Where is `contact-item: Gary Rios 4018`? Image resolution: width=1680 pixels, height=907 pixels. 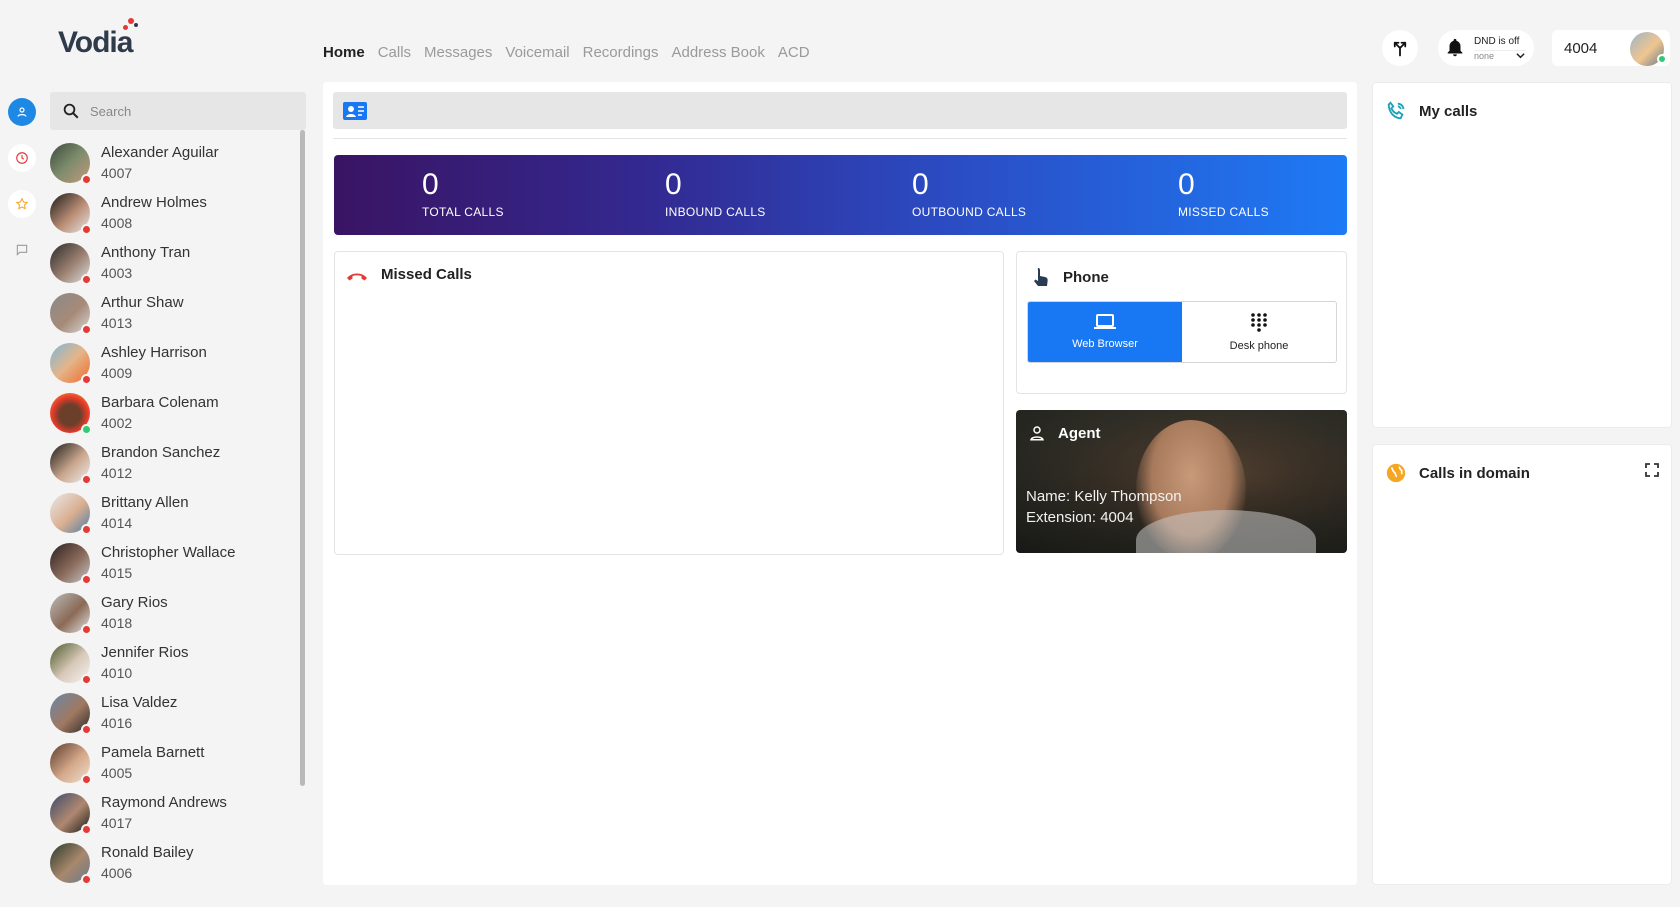
contact-item: Gary Rios 4018 is located at coordinates (175, 613).